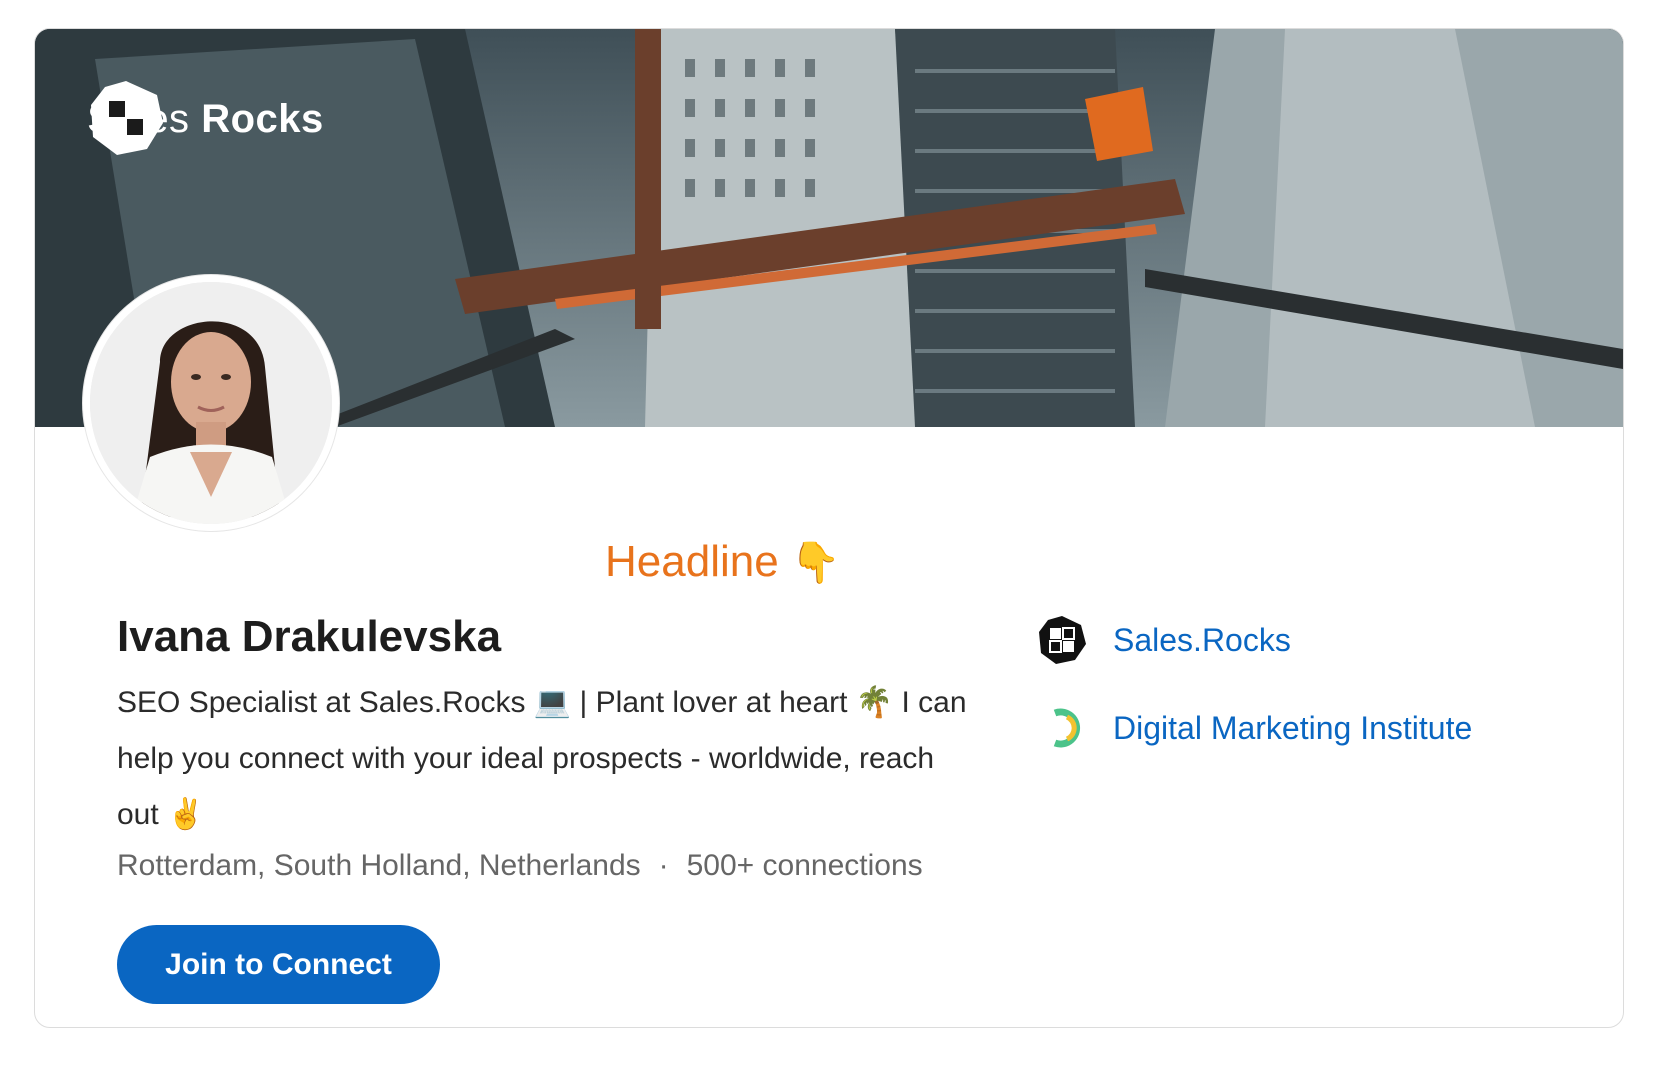  Describe the element at coordinates (804, 865) in the screenshot. I see `connections-count: 500+ connections` at that location.